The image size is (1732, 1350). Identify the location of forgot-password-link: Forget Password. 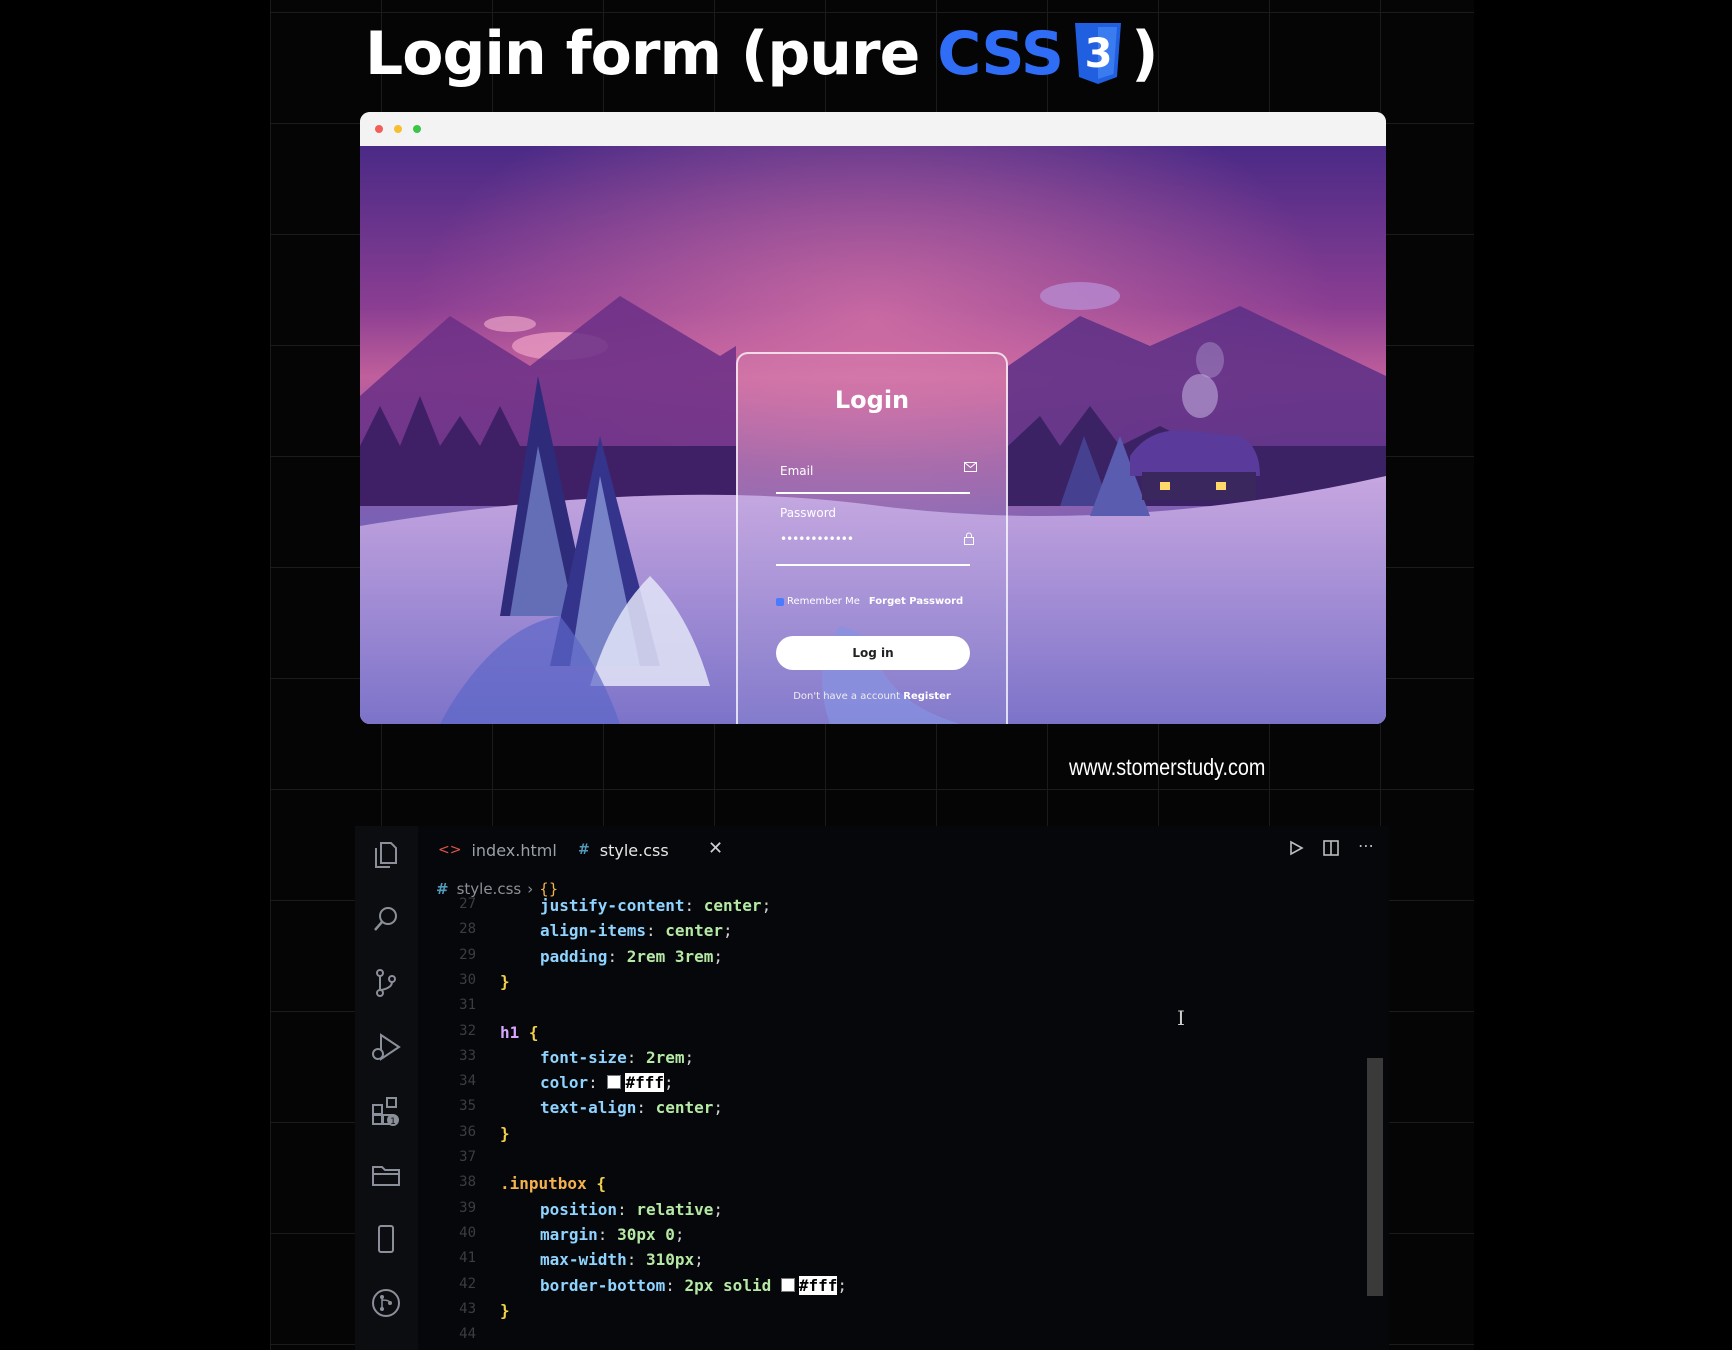
(916, 601).